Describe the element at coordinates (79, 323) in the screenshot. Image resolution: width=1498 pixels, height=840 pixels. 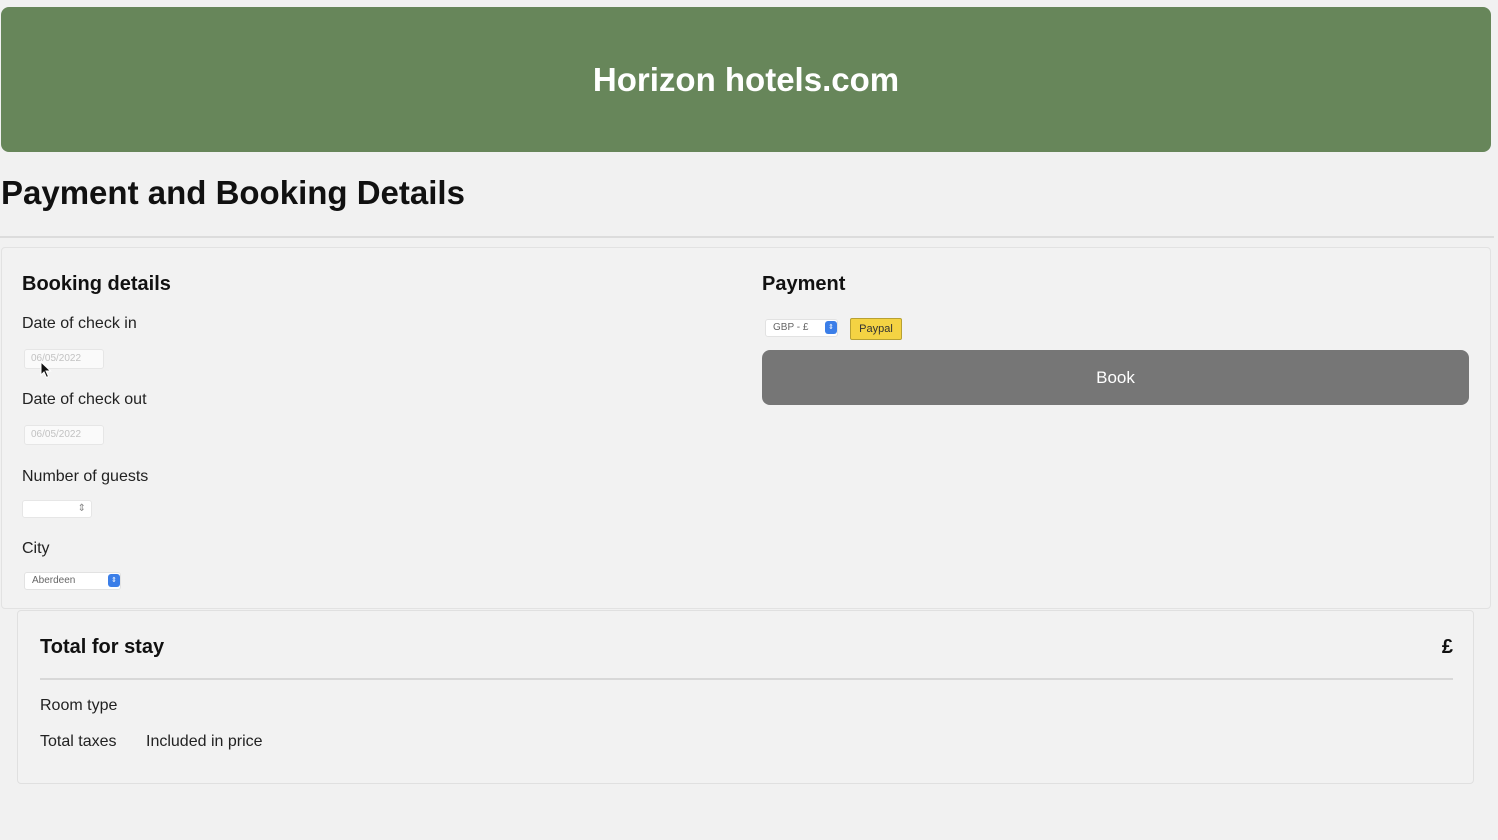
I see `checkin-label: Date of check in` at that location.